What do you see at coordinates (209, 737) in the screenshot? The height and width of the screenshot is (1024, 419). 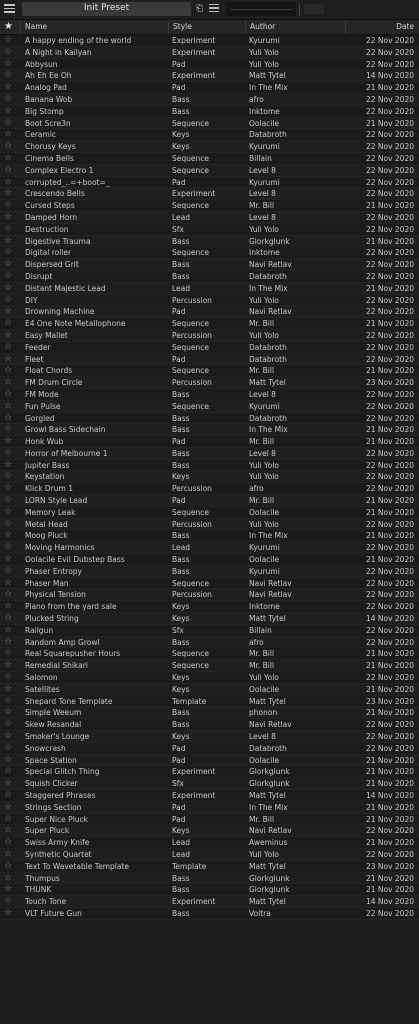 I see `table-row: ☆ Smoker's Lounge Keys Level 8 22 Nov 2020` at bounding box center [209, 737].